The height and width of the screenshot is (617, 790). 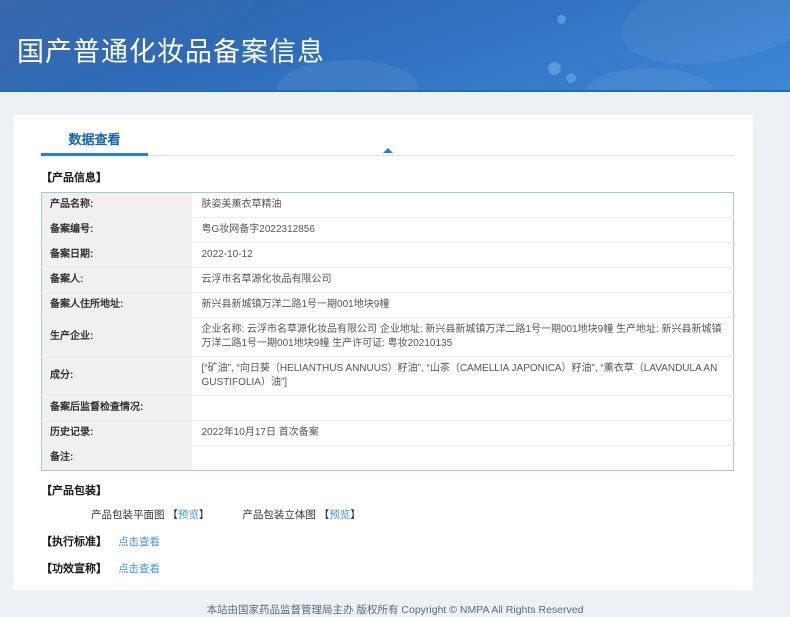 I want to click on row-value: 云浮市名草源化妆品有限公司, so click(x=462, y=280).